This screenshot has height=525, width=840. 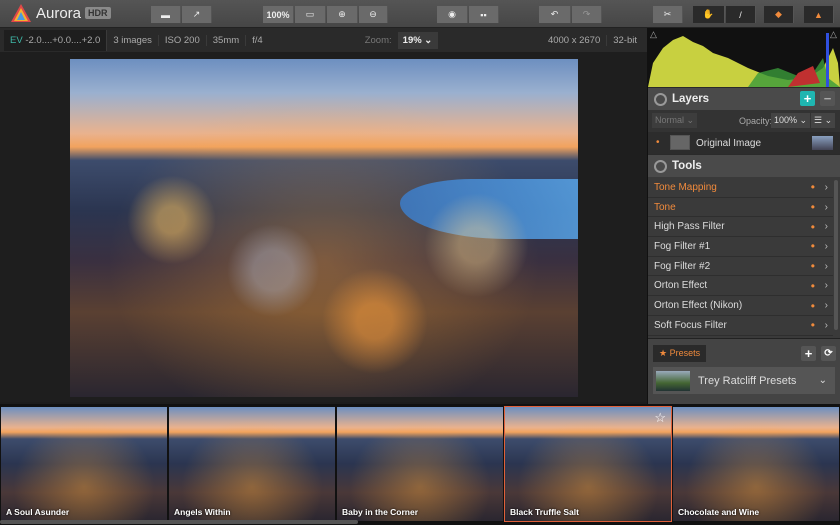 I want to click on zoom-in-button: ⊕, so click(x=342, y=14).